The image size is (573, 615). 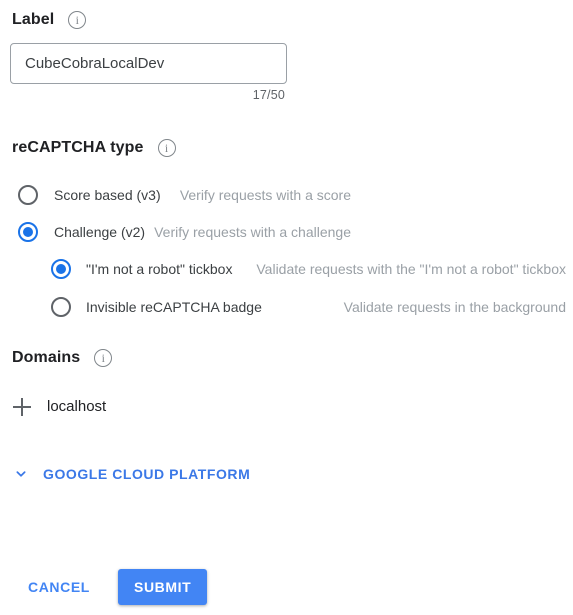 I want to click on character-counter: 17/50, so click(x=268, y=95).